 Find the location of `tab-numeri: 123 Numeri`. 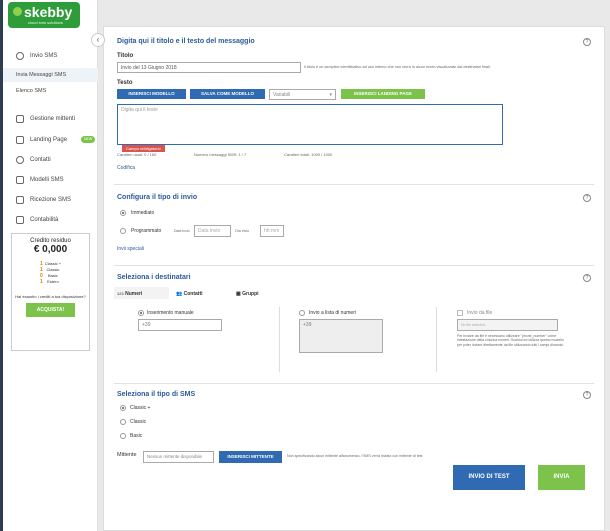

tab-numeri: 123 Numeri is located at coordinates (129, 294).